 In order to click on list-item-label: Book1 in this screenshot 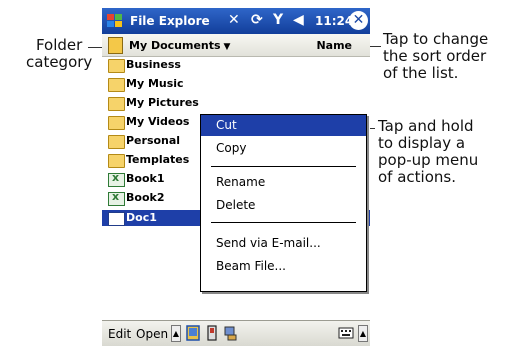, I will do `click(145, 178)`.